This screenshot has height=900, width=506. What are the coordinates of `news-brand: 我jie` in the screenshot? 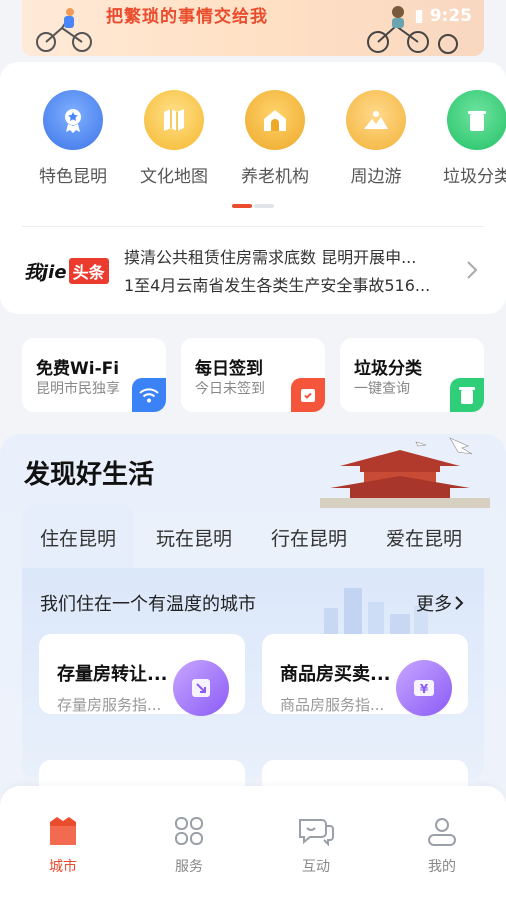 It's located at (45, 272).